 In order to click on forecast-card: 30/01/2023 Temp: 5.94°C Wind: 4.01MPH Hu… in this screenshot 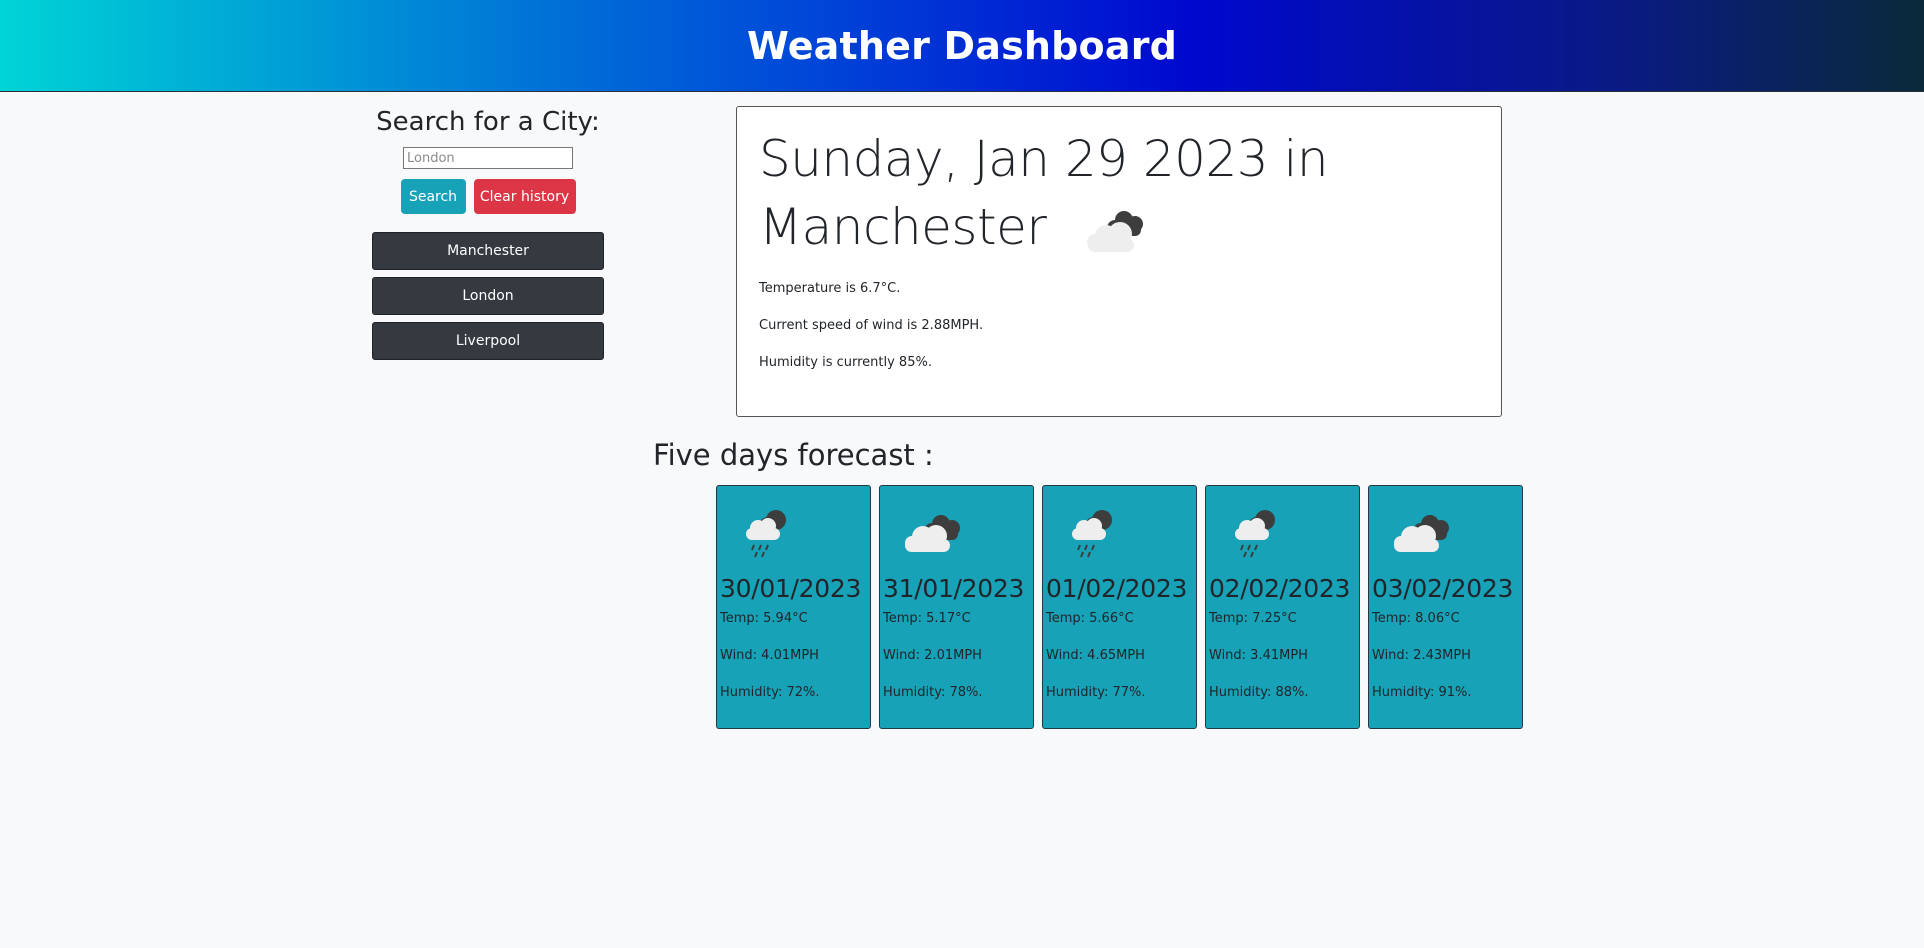, I will do `click(793, 607)`.